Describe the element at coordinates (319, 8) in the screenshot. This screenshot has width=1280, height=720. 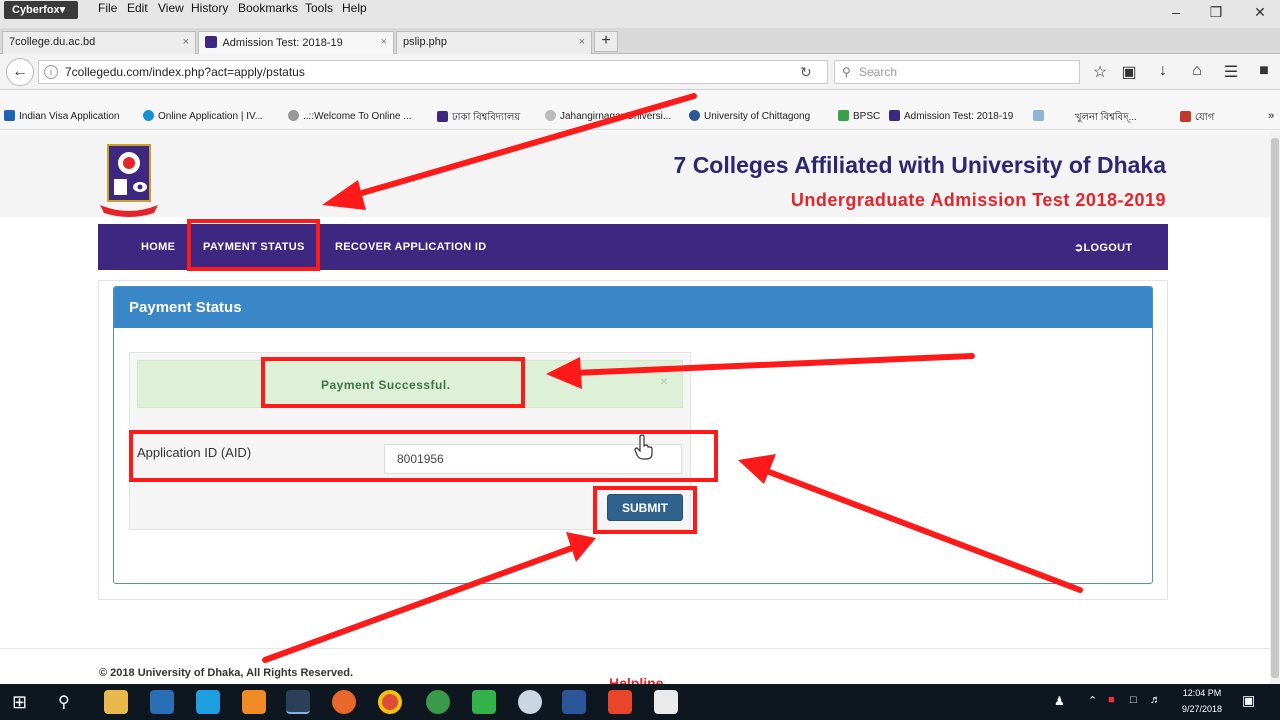
I see `menu-tools: Tools` at that location.